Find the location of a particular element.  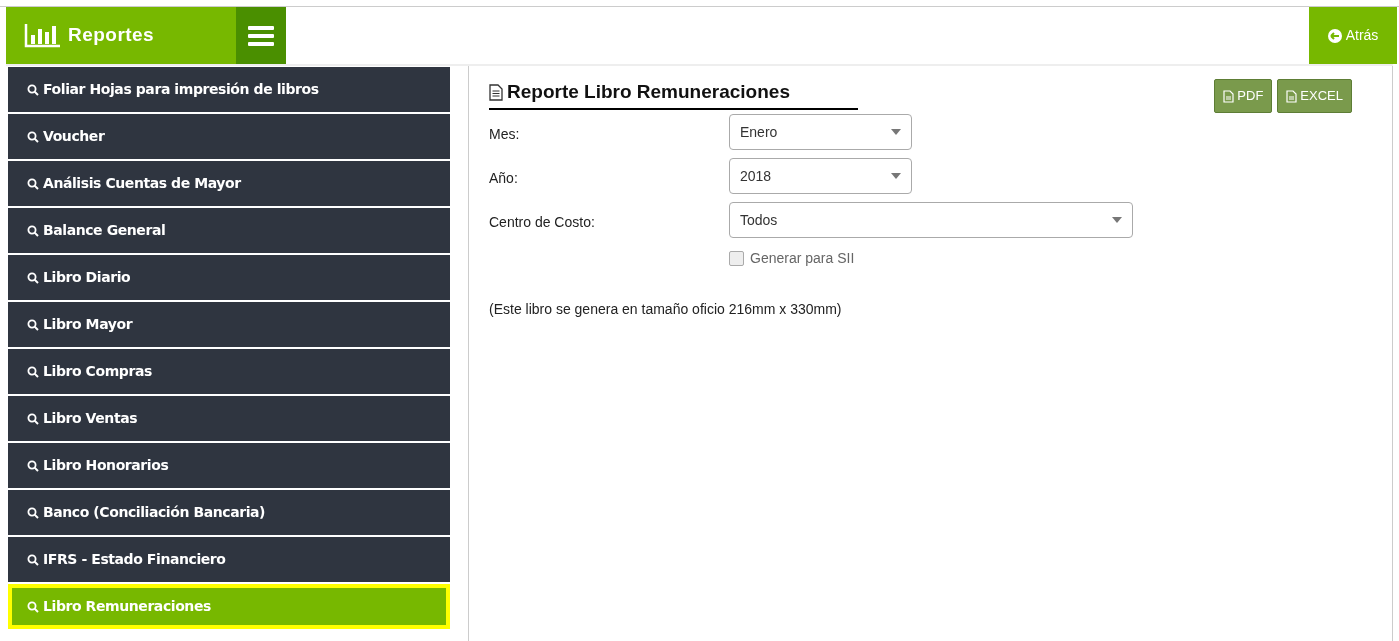

checkbox-label: Generar para SII is located at coordinates (802, 258).